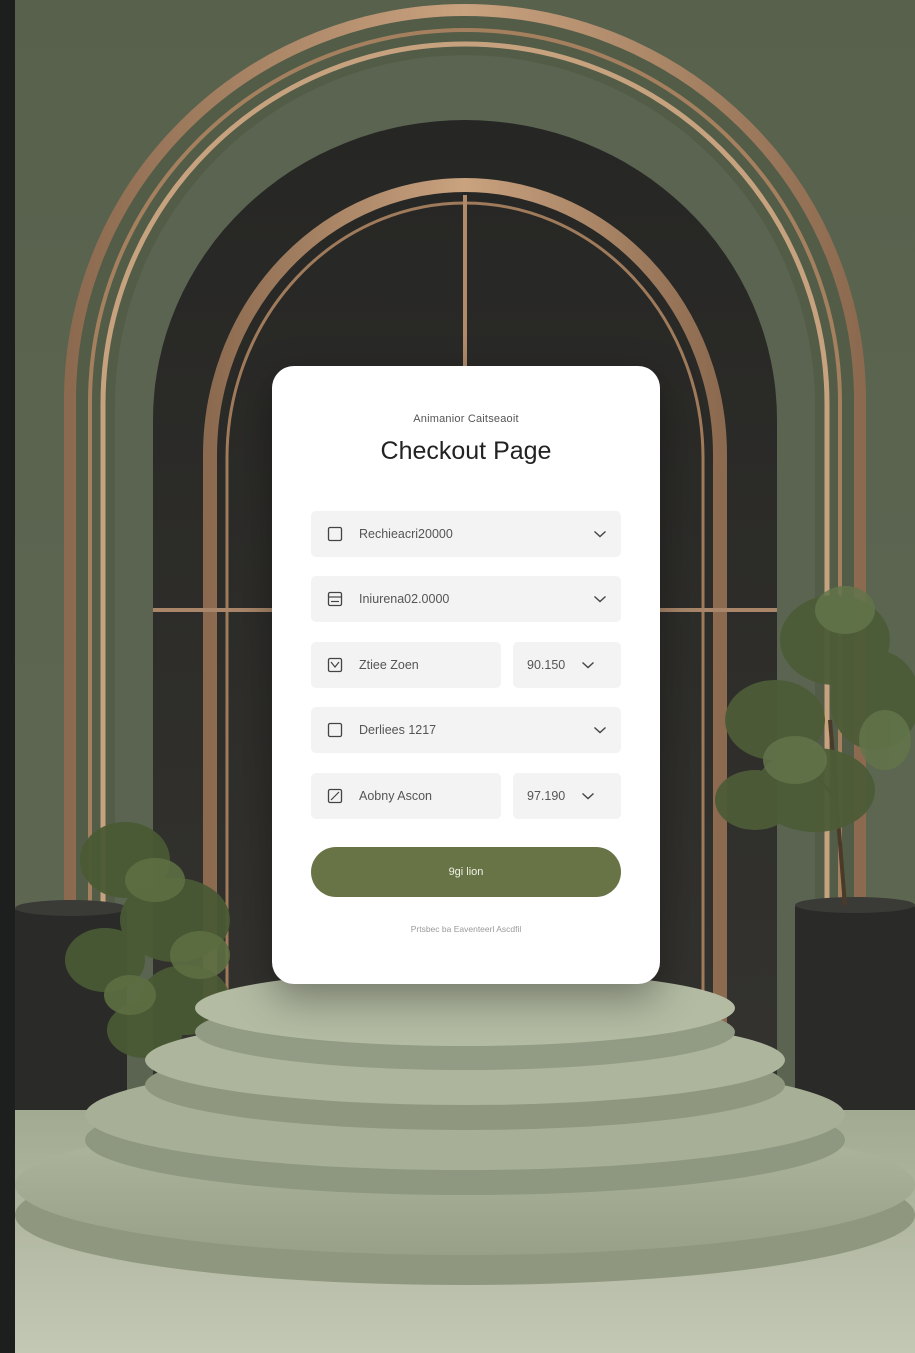 The height and width of the screenshot is (1353, 915). What do you see at coordinates (398, 730) in the screenshot?
I see `select-field-4-label: Derliees 1217` at bounding box center [398, 730].